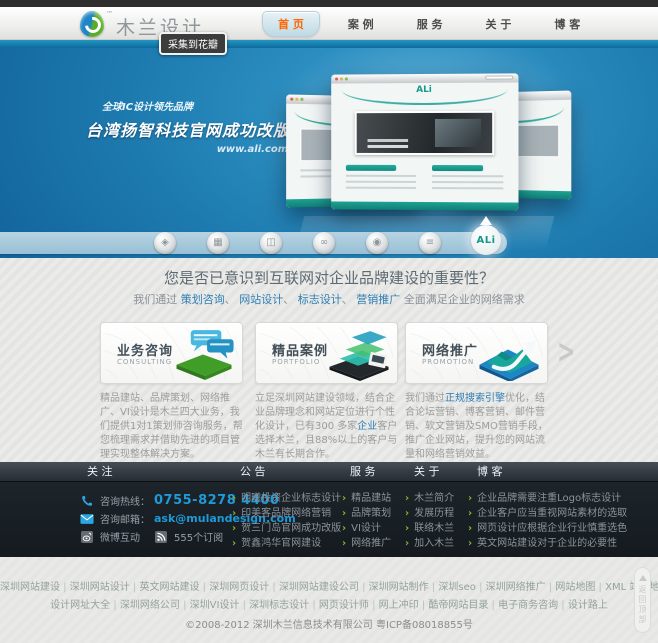 The width and height of the screenshot is (658, 643). What do you see at coordinates (467, 181) in the screenshot?
I see `site-panel-right` at bounding box center [467, 181].